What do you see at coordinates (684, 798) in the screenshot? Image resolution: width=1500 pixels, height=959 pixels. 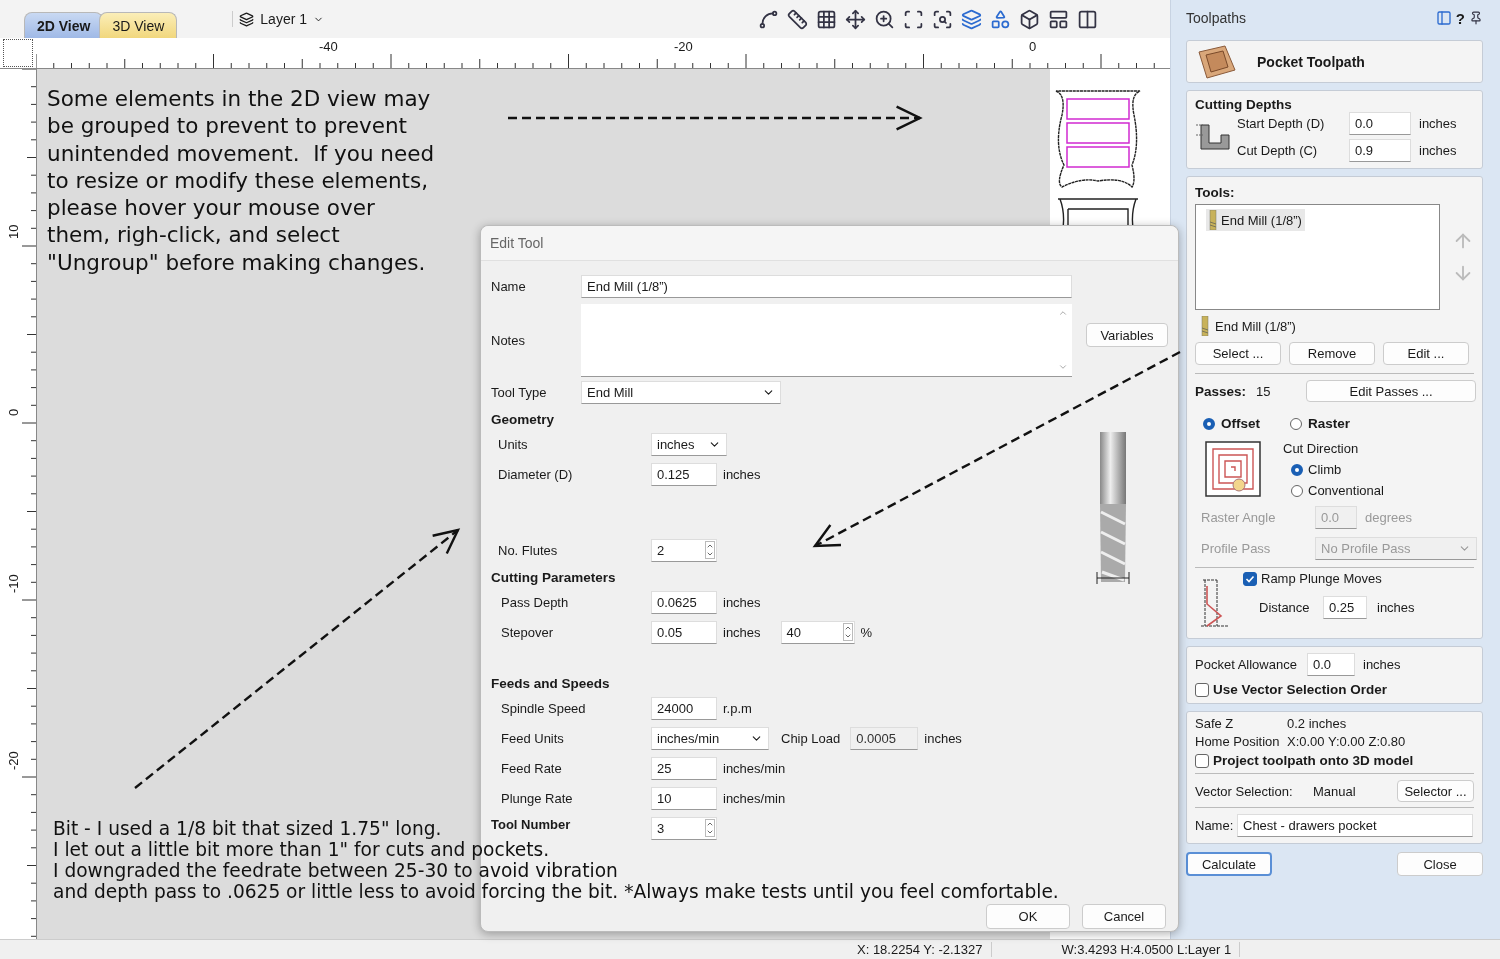 I see `input-field: 10` at bounding box center [684, 798].